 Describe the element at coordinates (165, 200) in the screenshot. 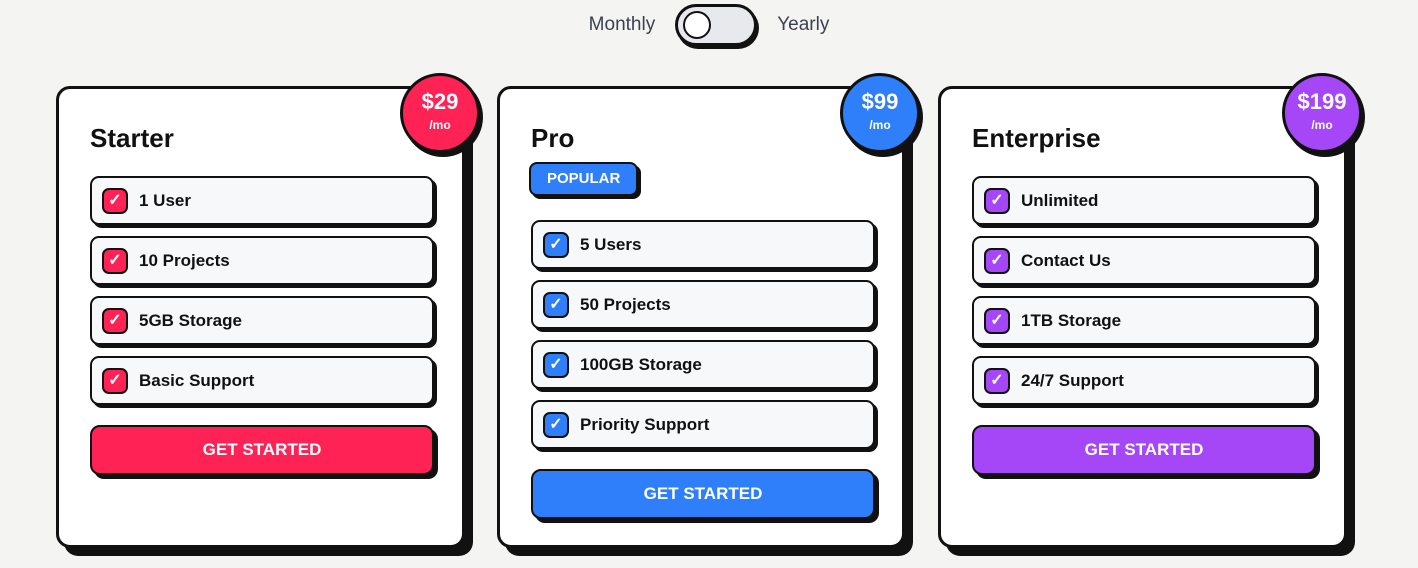

I see `feature-label: 1 User` at that location.